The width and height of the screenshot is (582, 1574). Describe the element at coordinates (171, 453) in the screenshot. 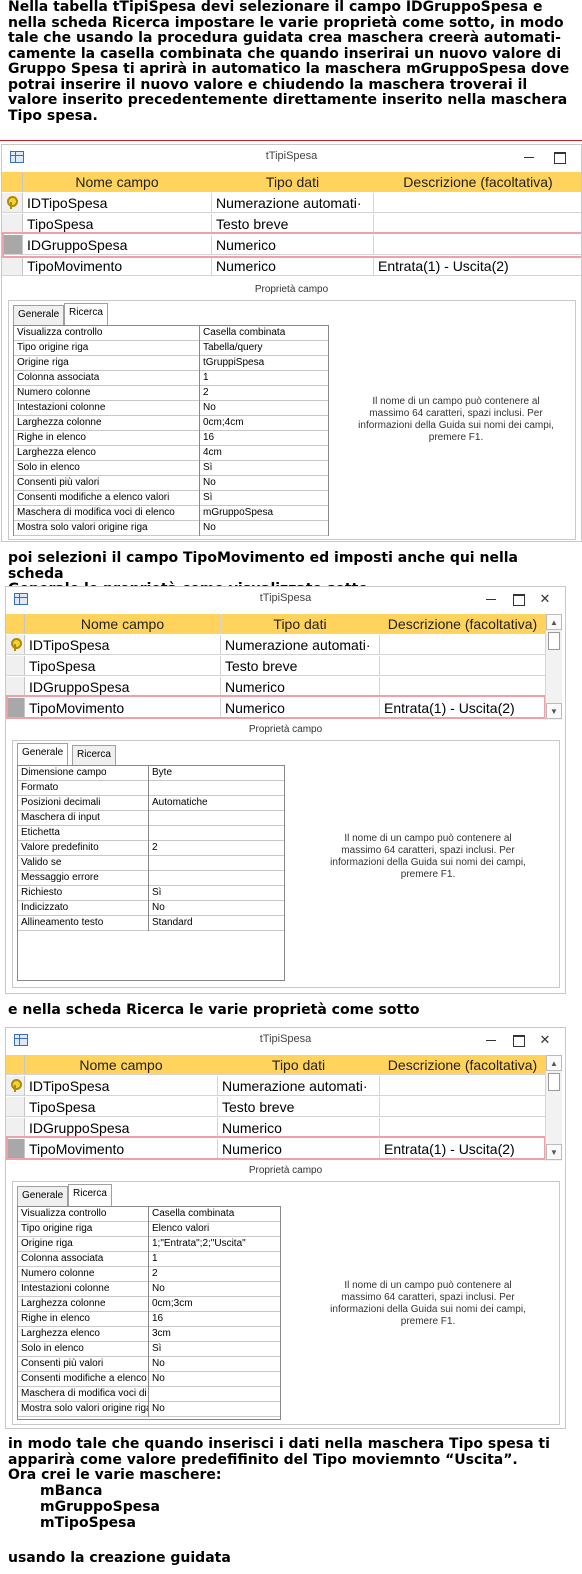

I see `property-row: Larghezza elenco 4cm` at that location.